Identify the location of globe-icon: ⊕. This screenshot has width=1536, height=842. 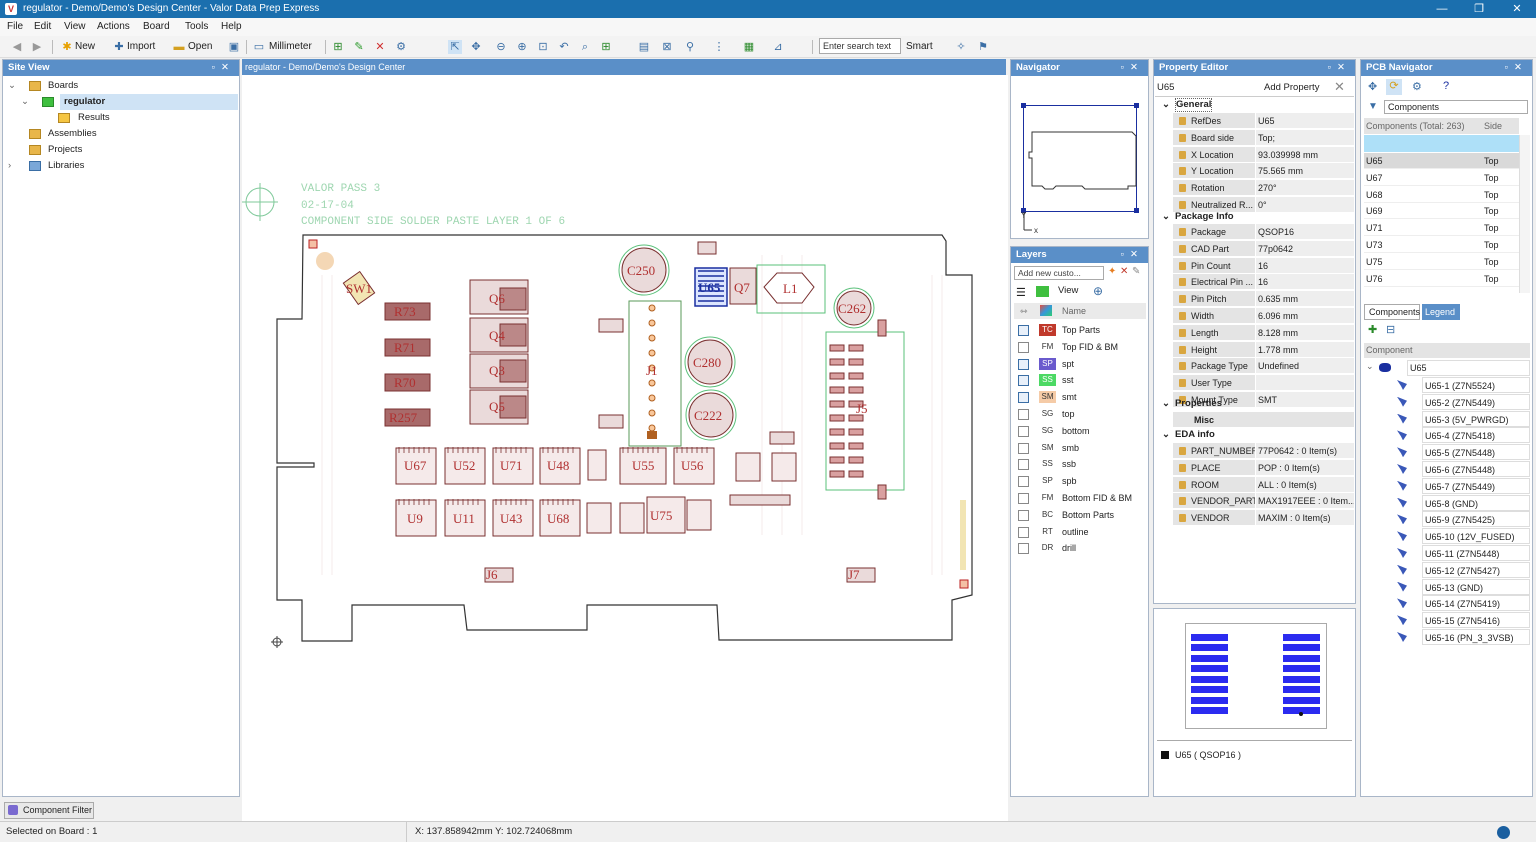
(1098, 291).